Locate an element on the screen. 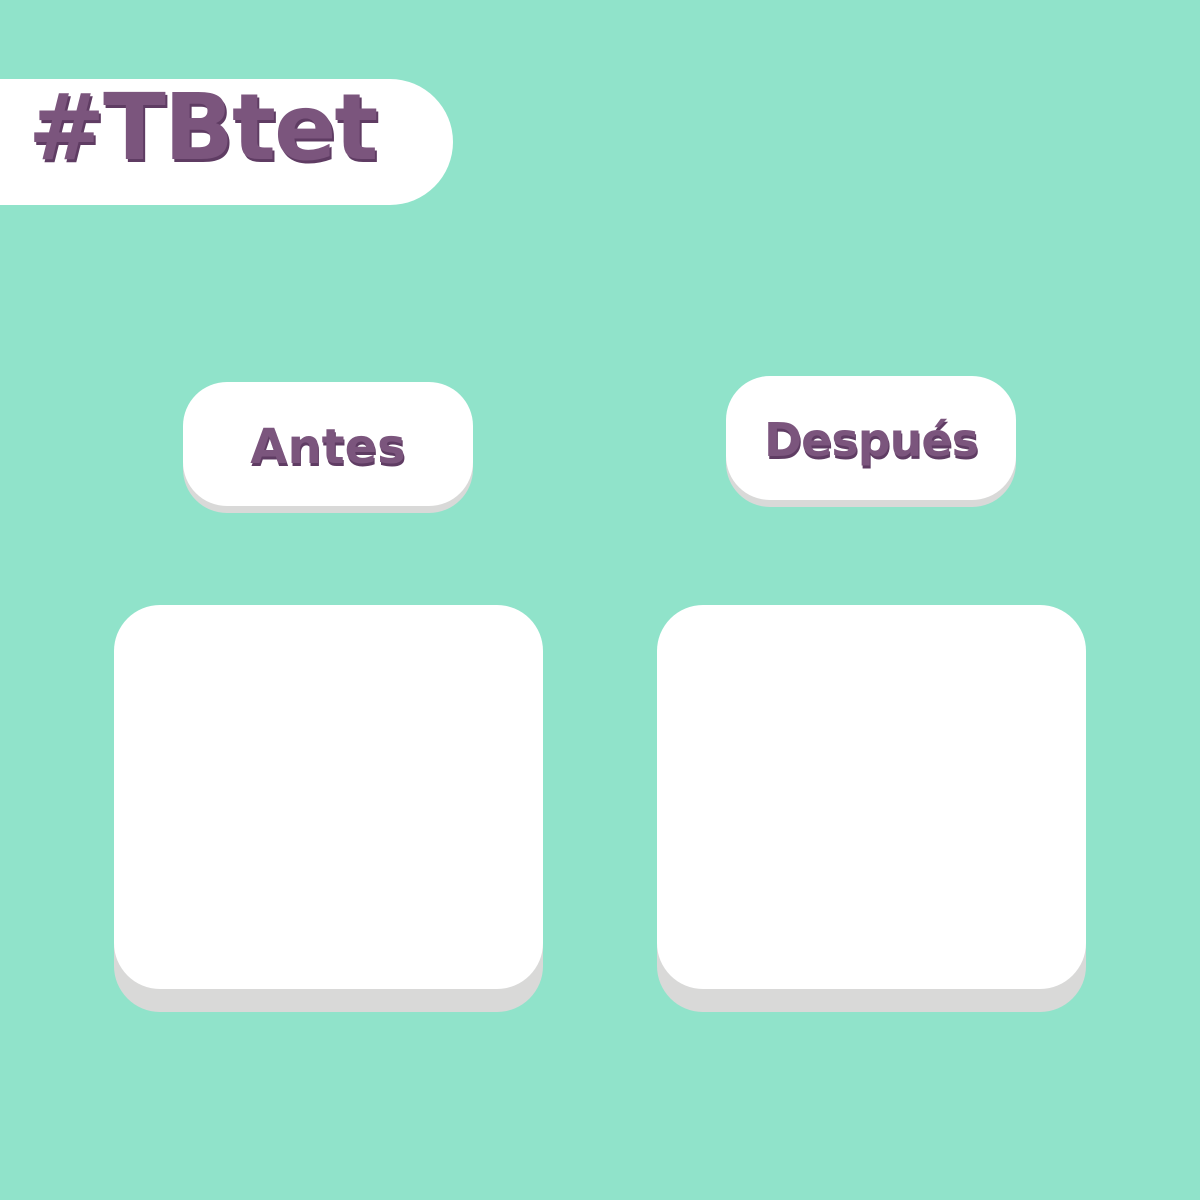 This screenshot has width=1200, height=1200. before-label-pill: Antes is located at coordinates (328, 444).